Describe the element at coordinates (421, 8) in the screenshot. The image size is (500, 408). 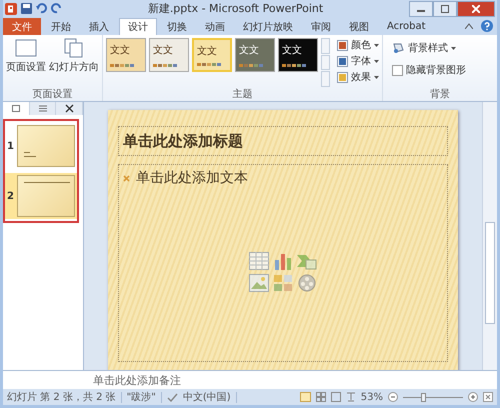
I see `minimize-button` at that location.